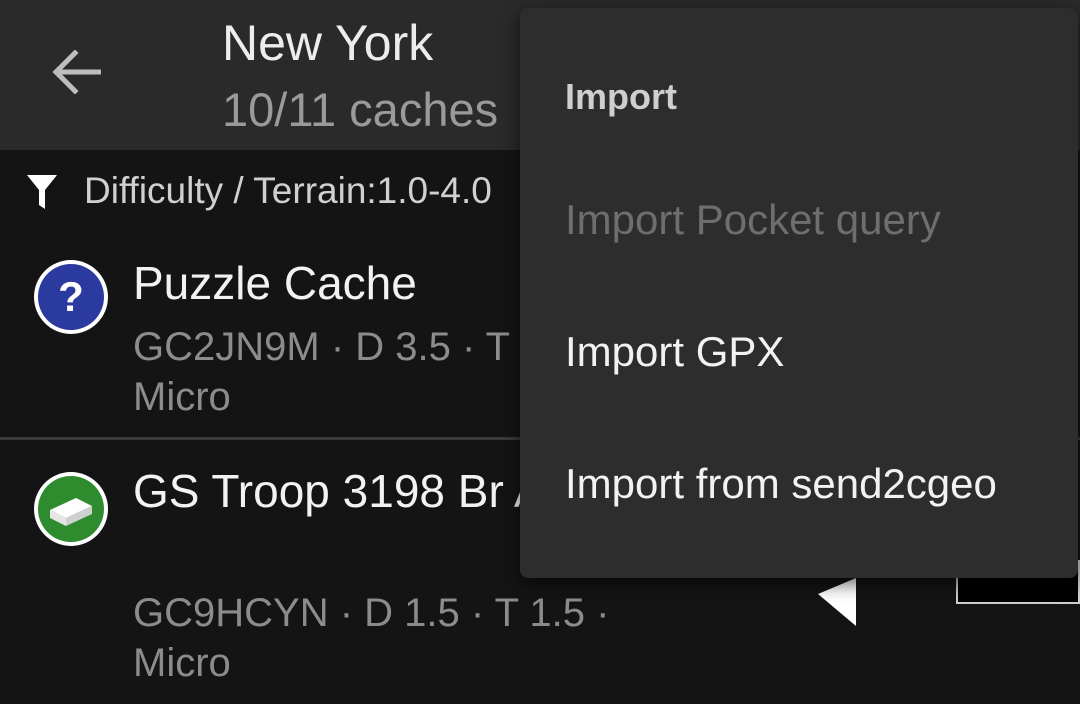  Describe the element at coordinates (781, 483) in the screenshot. I see `menu-item-label: Import from send2cgeo` at that location.